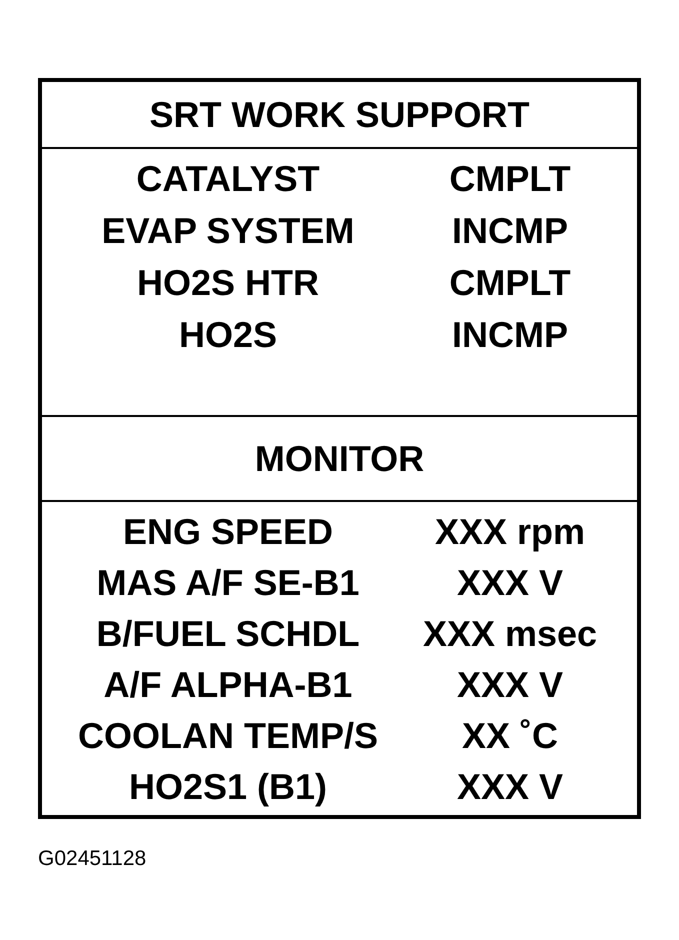 The image size is (679, 940). I want to click on item-label: ENG SPEED, so click(228, 532).